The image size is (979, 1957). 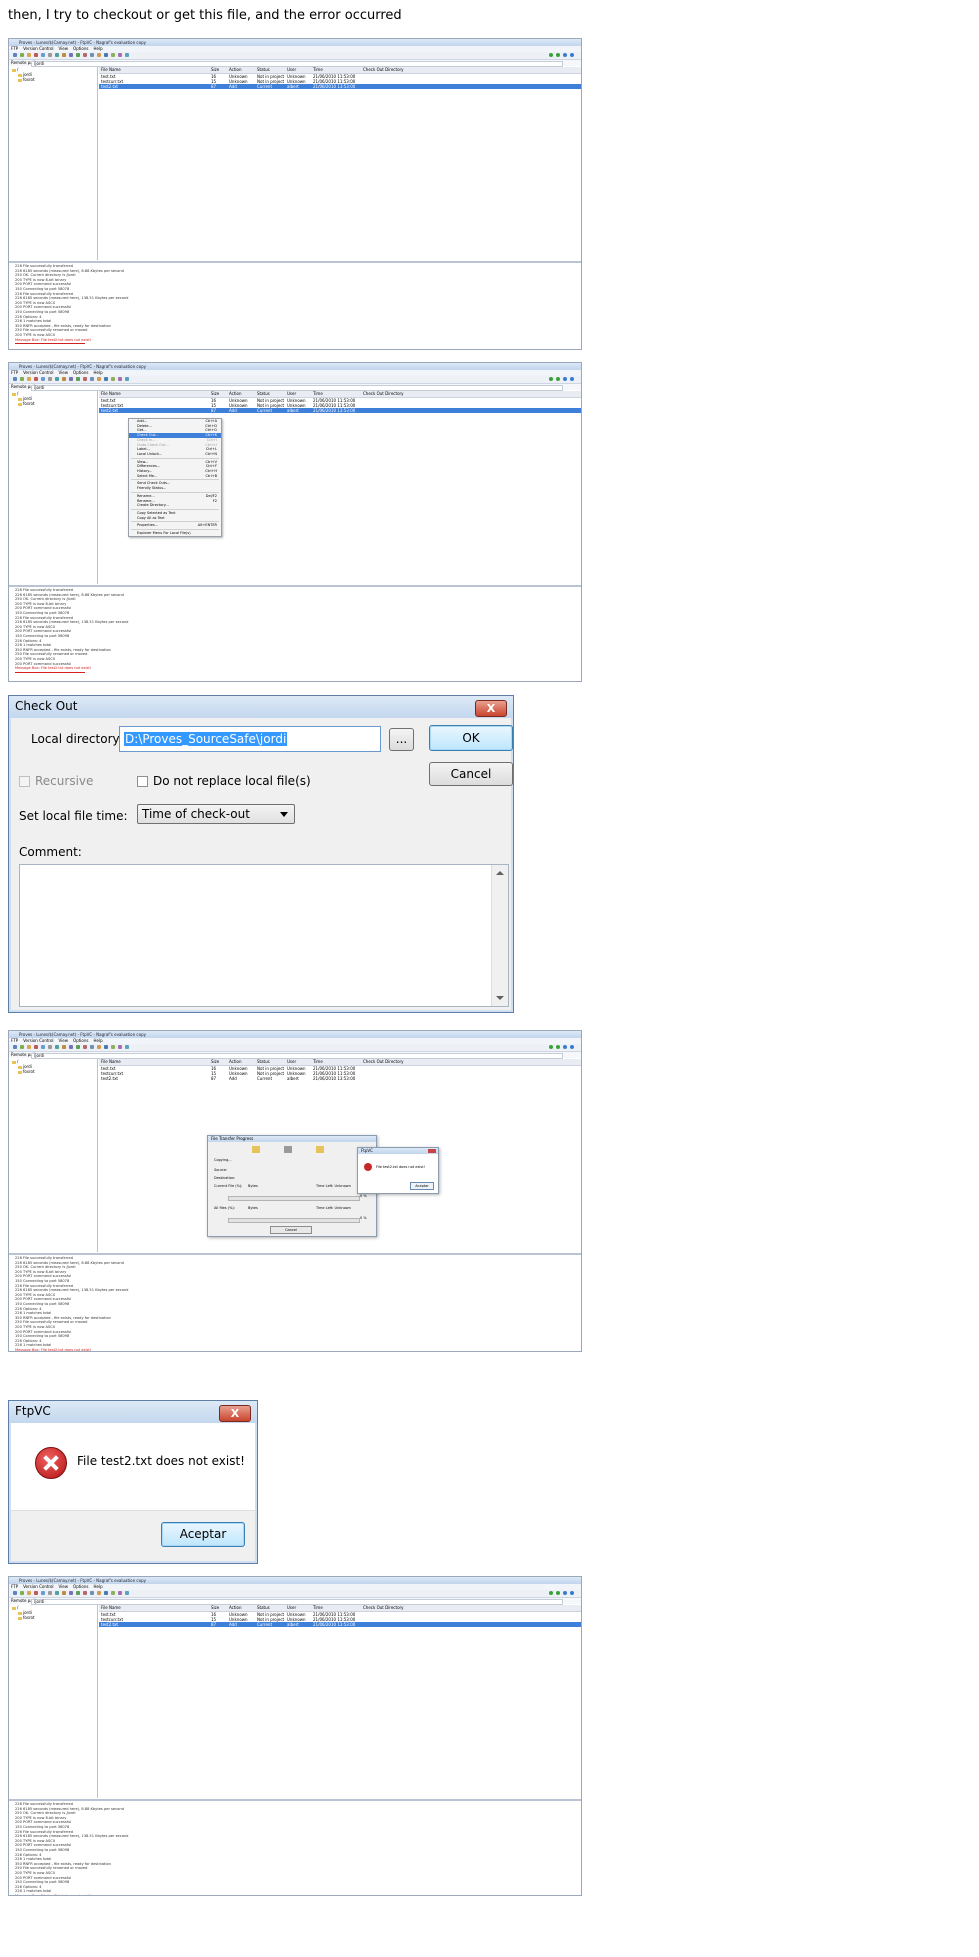 What do you see at coordinates (264, 935) in the screenshot?
I see `comment-textarea` at bounding box center [264, 935].